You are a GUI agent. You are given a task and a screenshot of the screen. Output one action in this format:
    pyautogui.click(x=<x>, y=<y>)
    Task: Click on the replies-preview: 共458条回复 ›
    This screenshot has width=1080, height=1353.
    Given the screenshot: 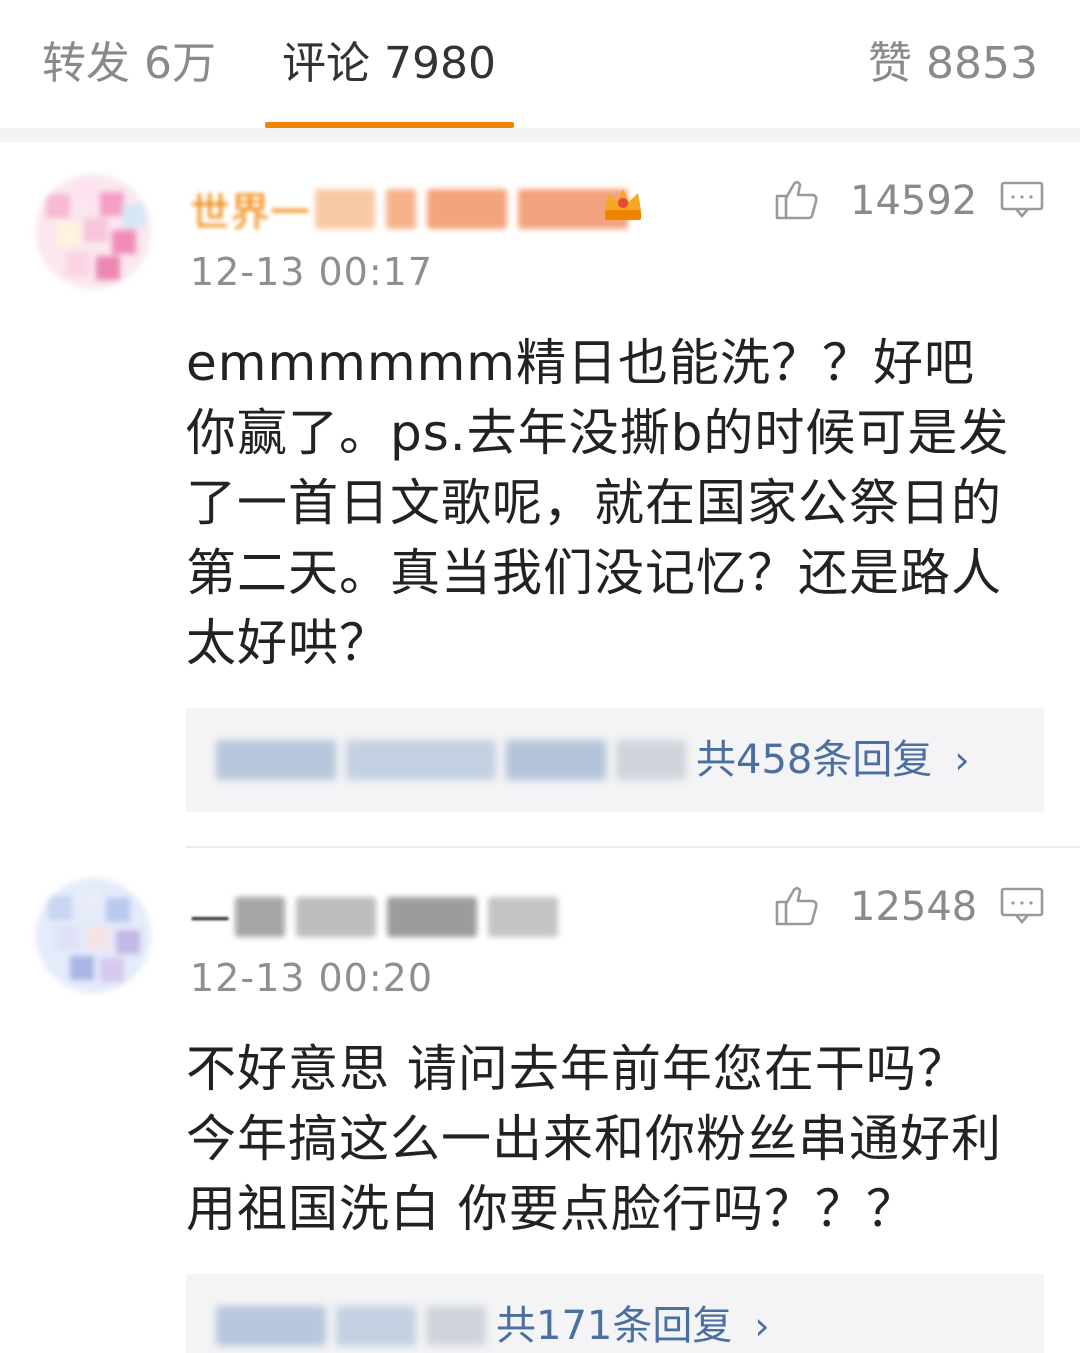 What is the action you would take?
    pyautogui.click(x=615, y=760)
    